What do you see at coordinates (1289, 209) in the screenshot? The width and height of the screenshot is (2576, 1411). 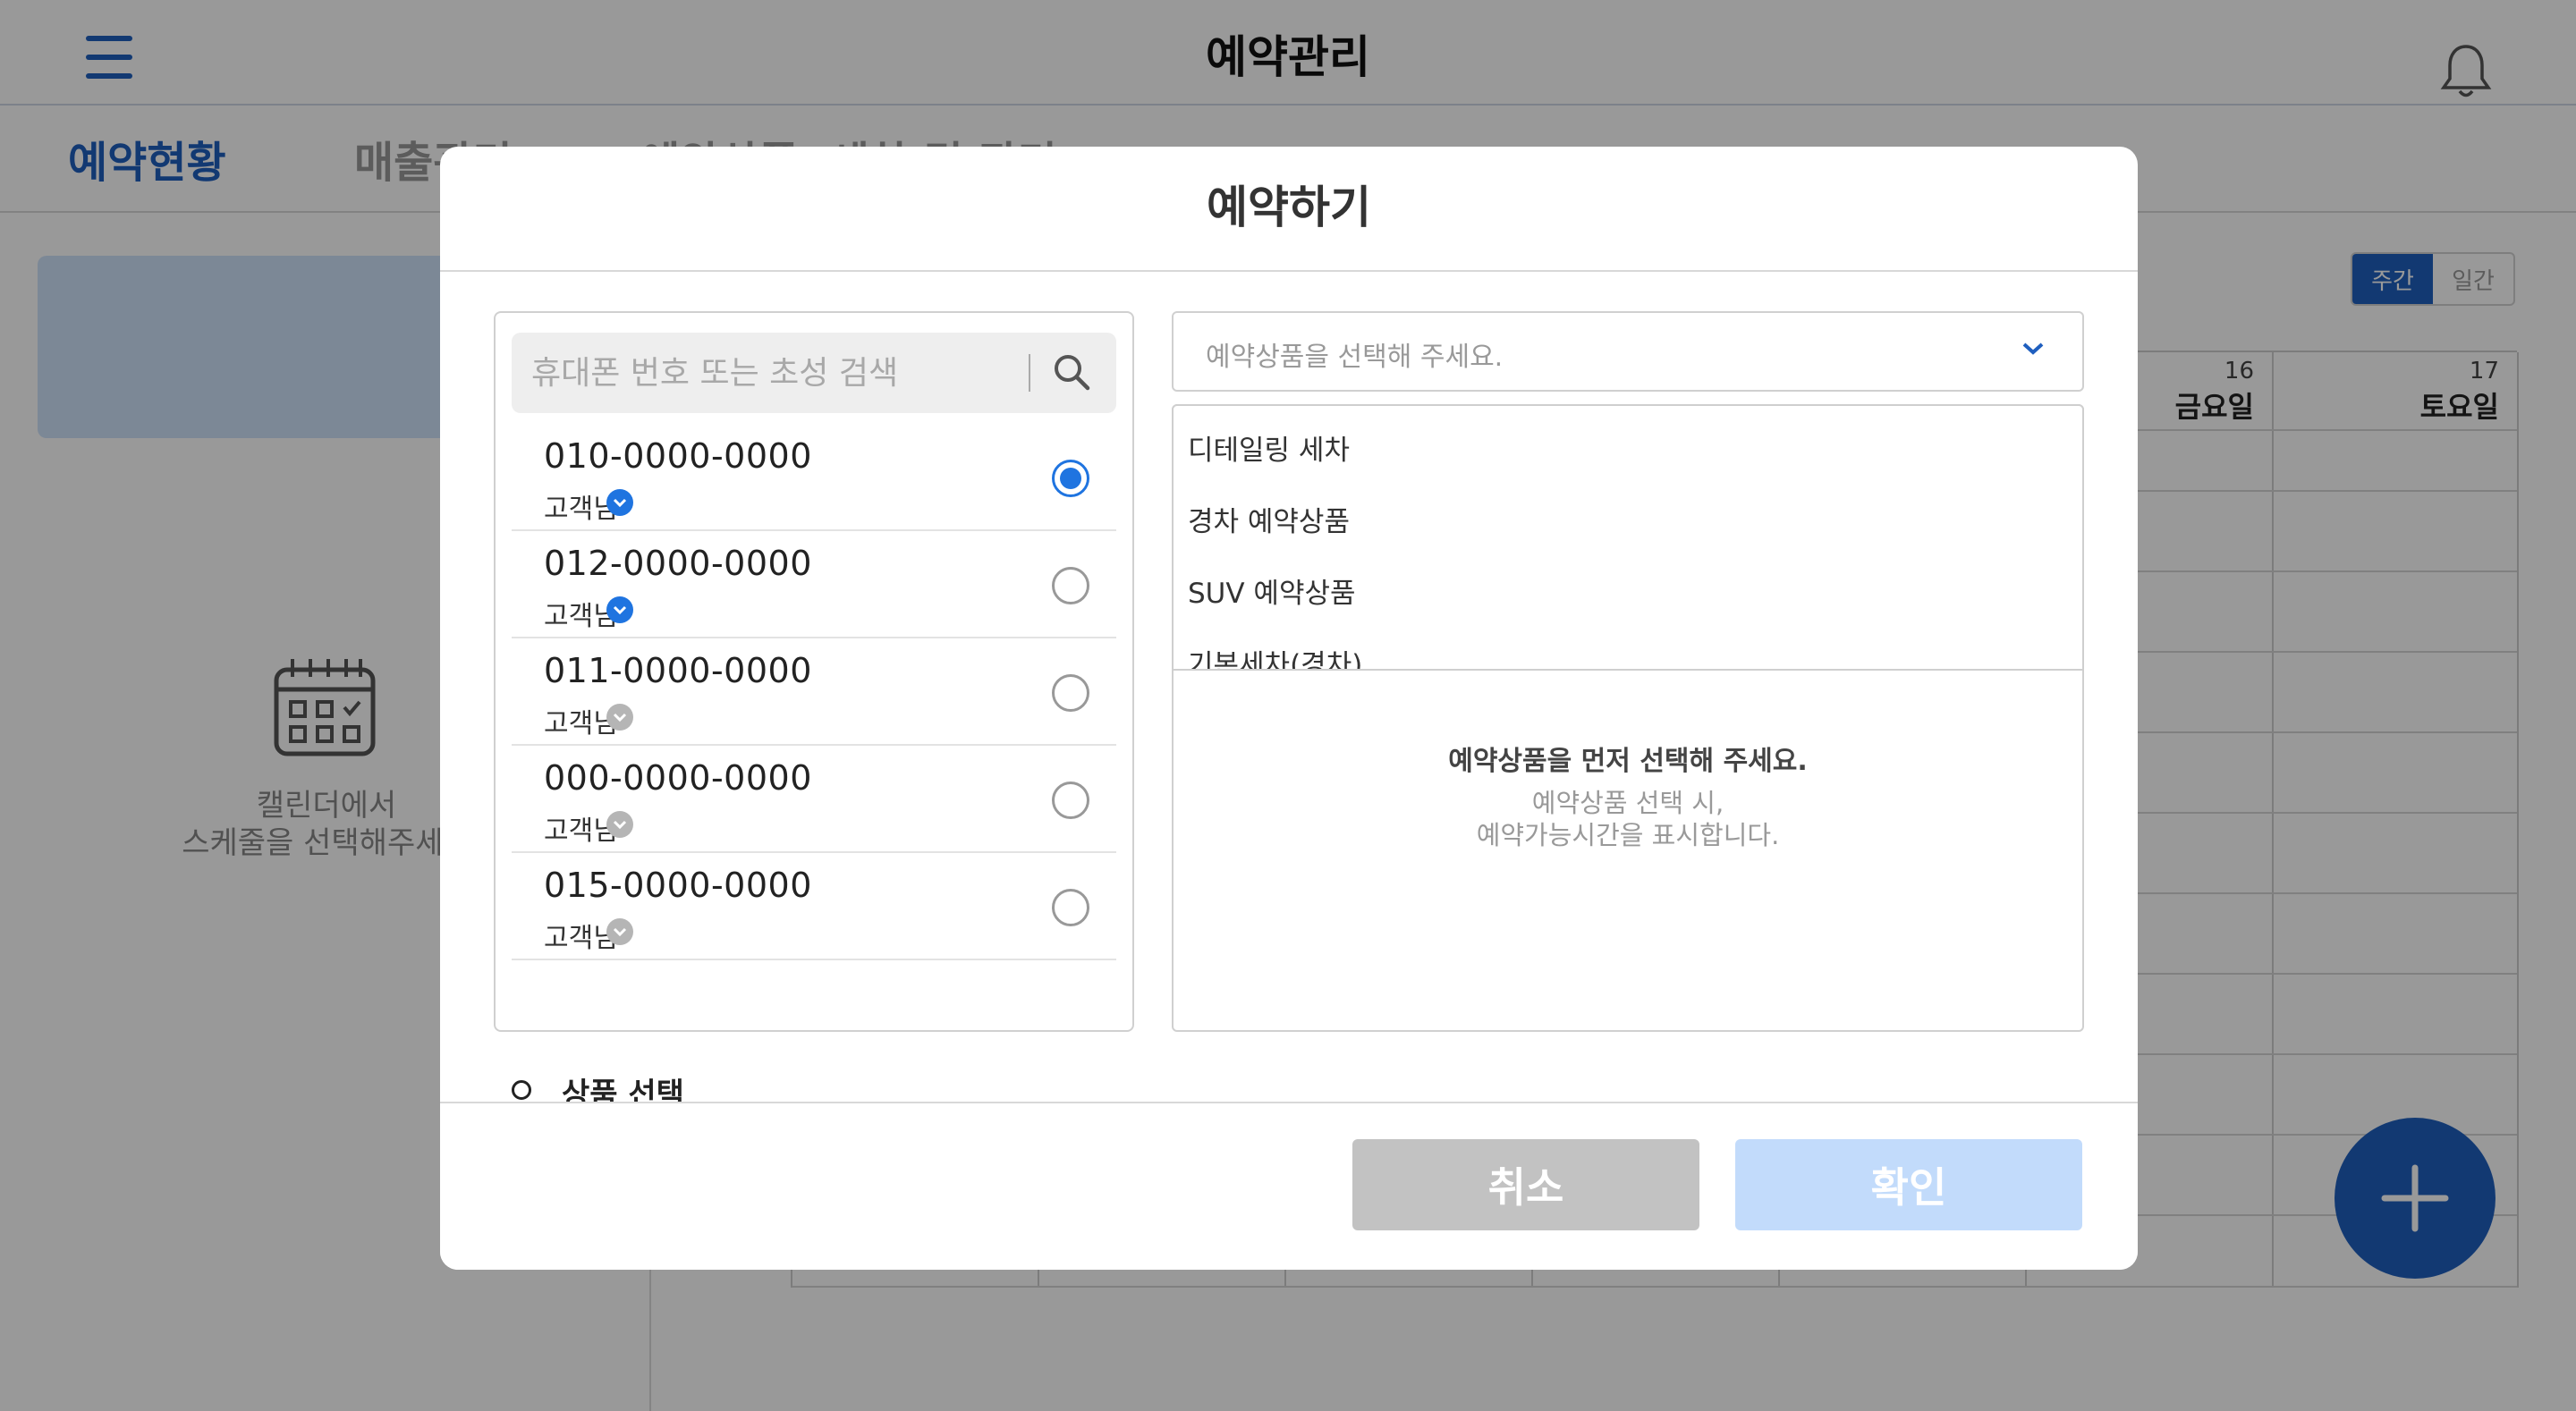 I see `modal-title: 예약하기` at bounding box center [1289, 209].